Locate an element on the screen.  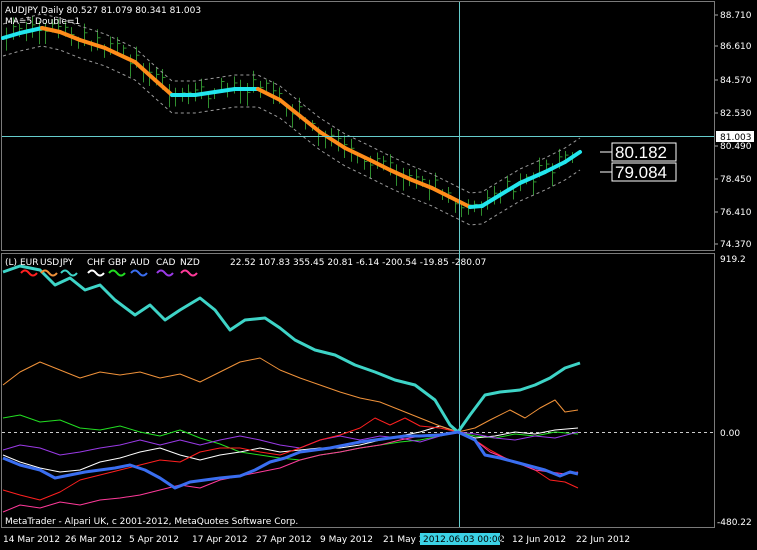
currency-name-usd: USD is located at coordinates (49, 263).